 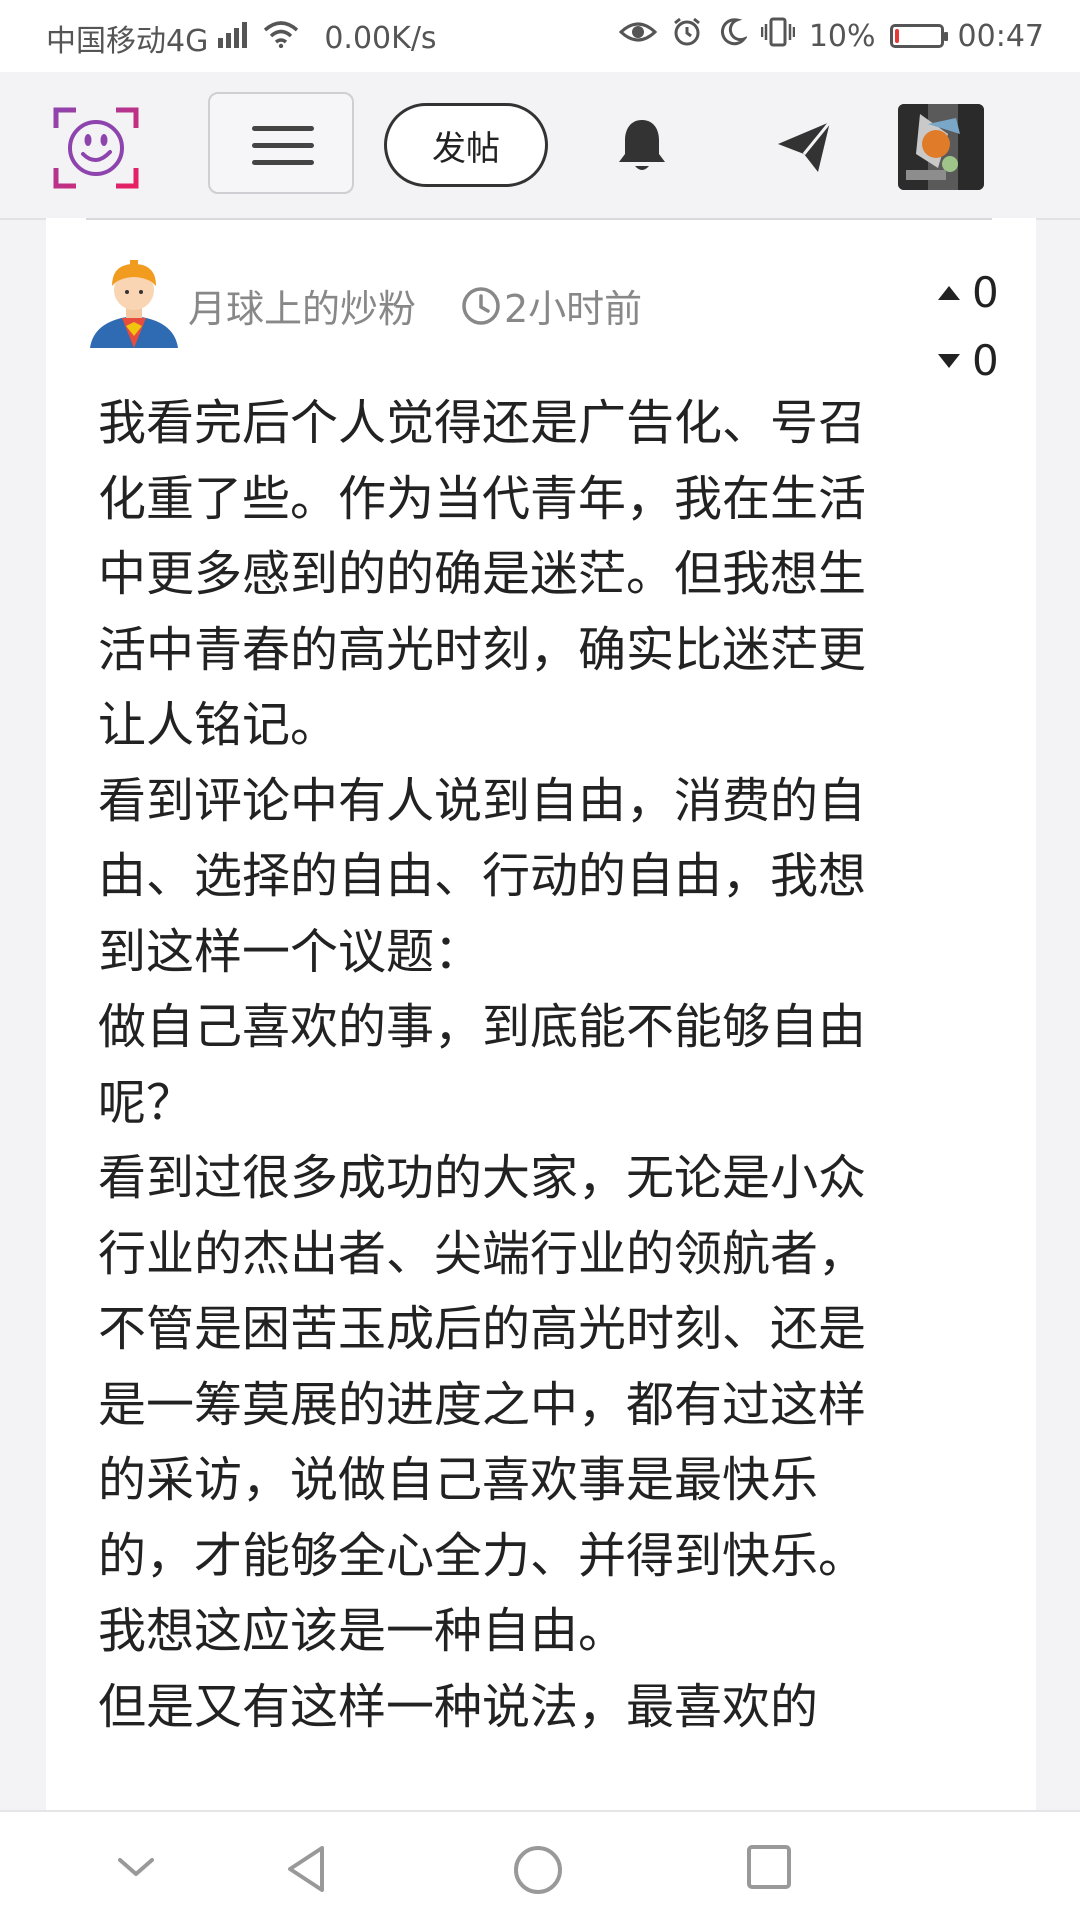 I want to click on post-time: 2小时前, so click(x=551, y=305).